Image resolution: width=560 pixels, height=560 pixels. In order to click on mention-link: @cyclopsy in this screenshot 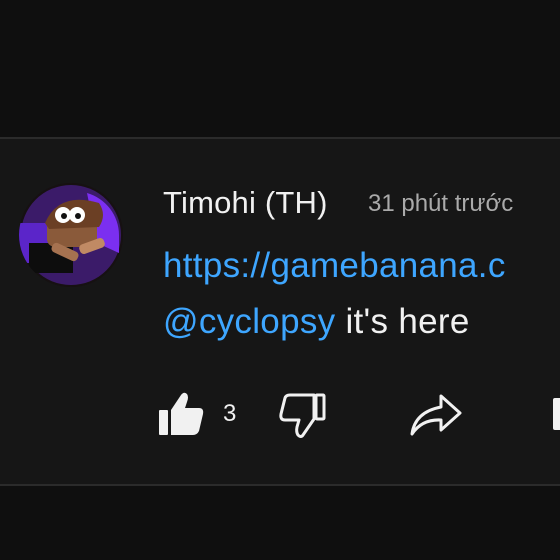, I will do `click(249, 321)`.